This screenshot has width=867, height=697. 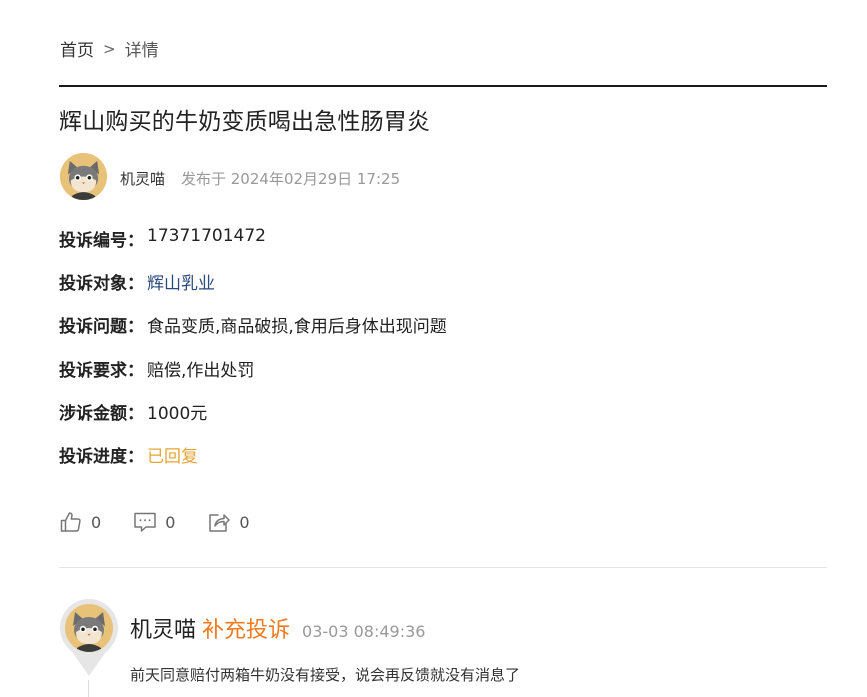 What do you see at coordinates (77, 48) in the screenshot?
I see `breadcrumb-home-link: 首页` at bounding box center [77, 48].